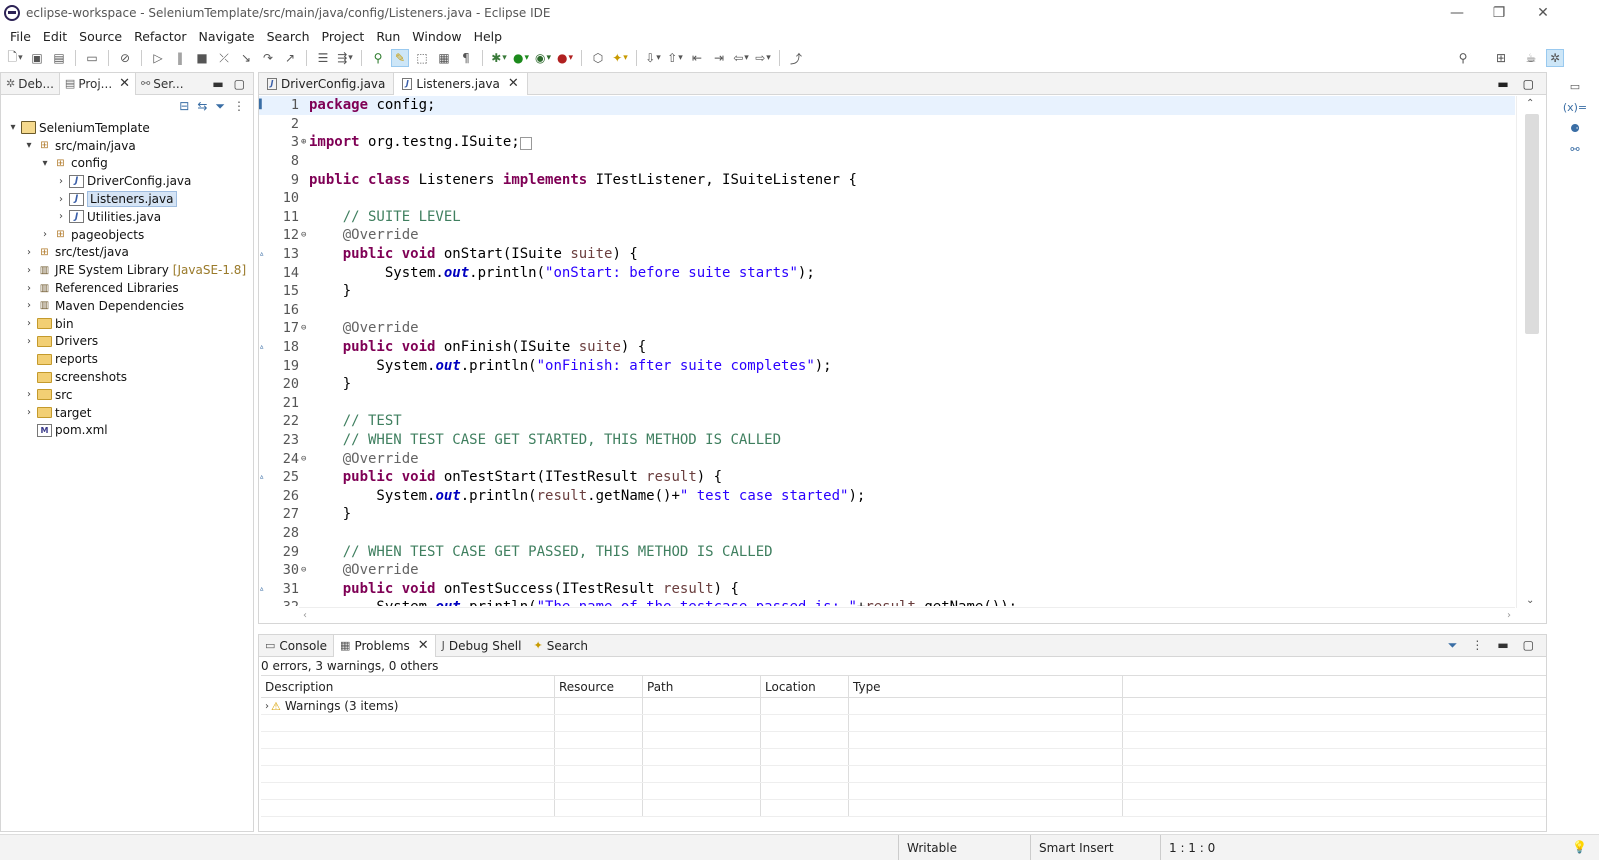 The width and height of the screenshot is (1599, 860). Describe the element at coordinates (887, 347) in the screenshot. I see `code-line: ▵ 18 public void onFinish(ISuite suite) {` at that location.